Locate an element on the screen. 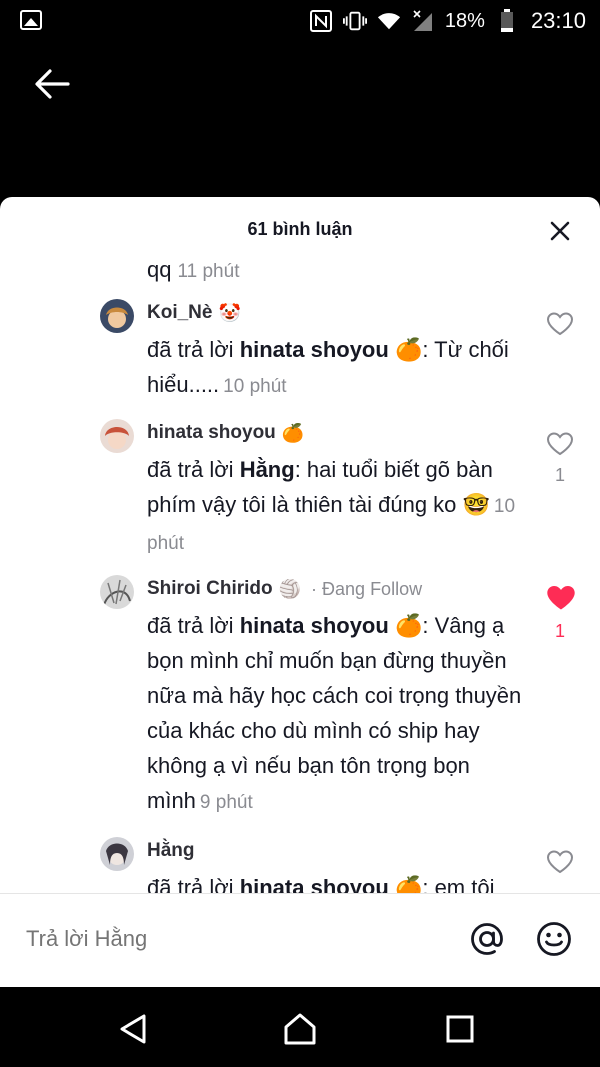 Image resolution: width=600 pixels, height=1067 pixels. reply-to-user: Hằng is located at coordinates (267, 469).